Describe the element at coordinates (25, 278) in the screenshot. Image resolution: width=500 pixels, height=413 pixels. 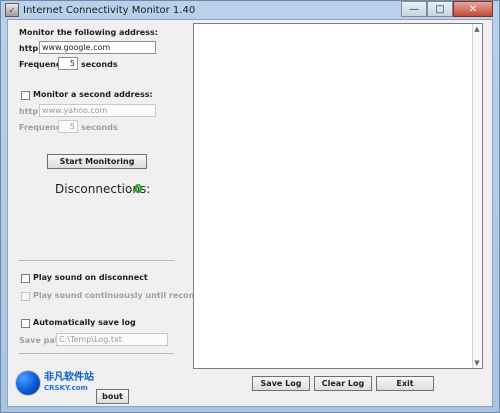
I see `play-sound-checkbox` at that location.